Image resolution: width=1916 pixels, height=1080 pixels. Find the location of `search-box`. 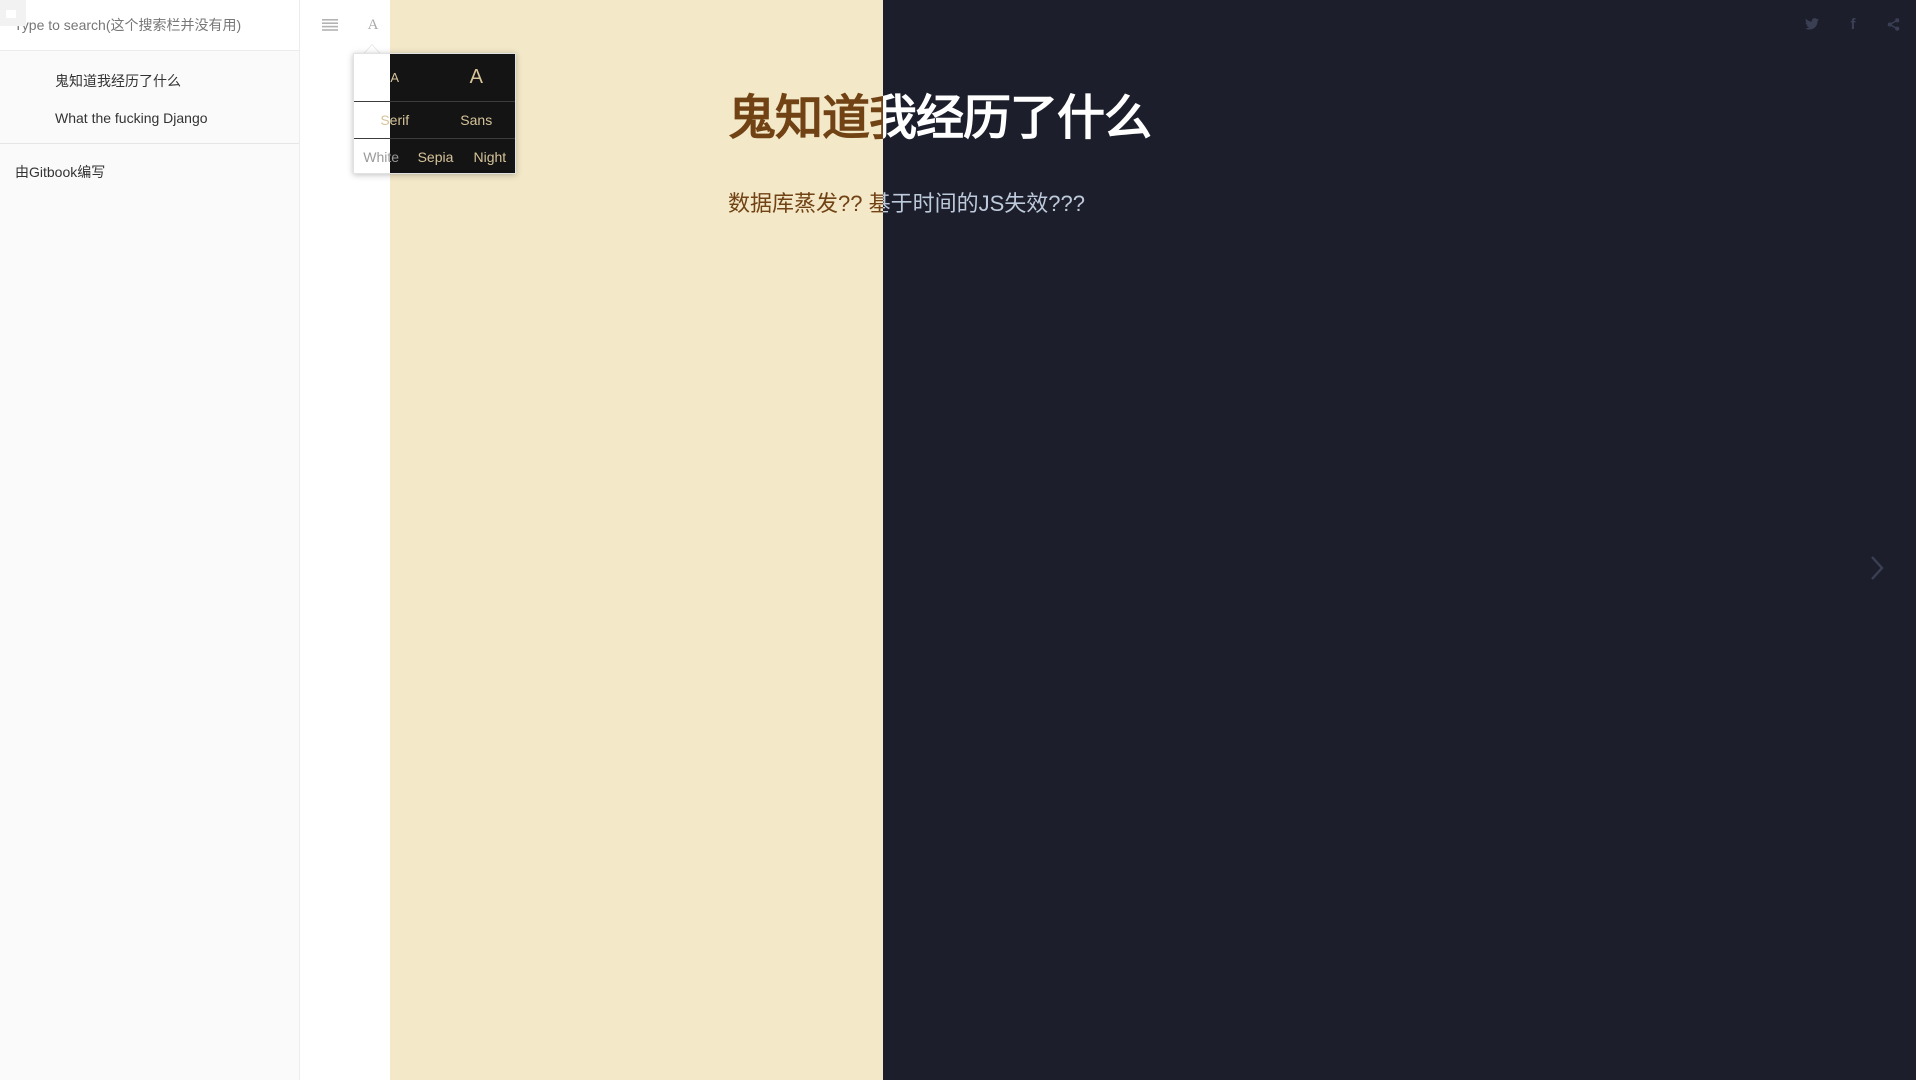

search-box is located at coordinates (149, 25).